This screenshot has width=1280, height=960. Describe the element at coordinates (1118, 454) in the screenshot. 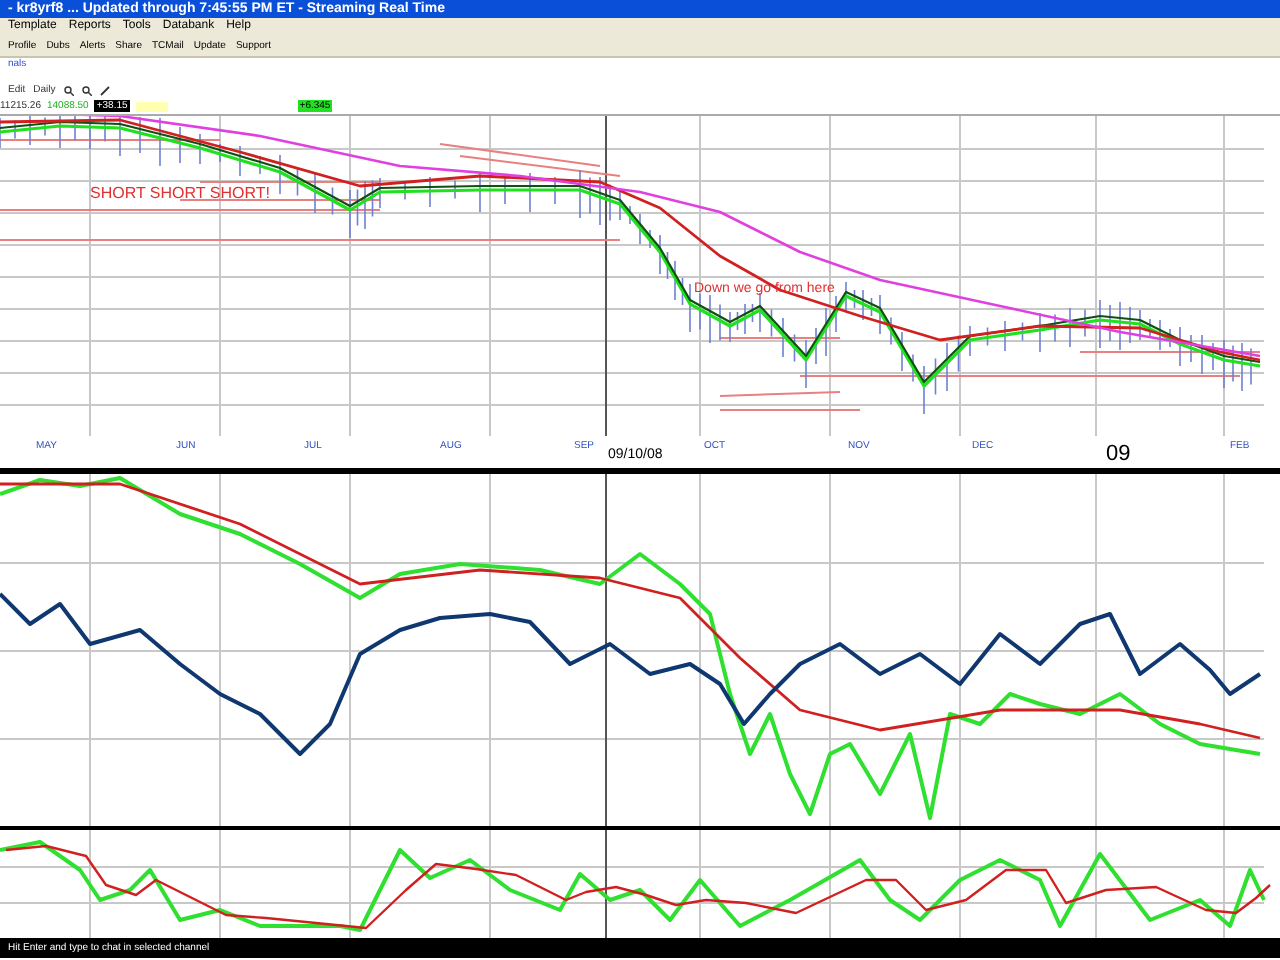

I see `year-label: 09` at that location.